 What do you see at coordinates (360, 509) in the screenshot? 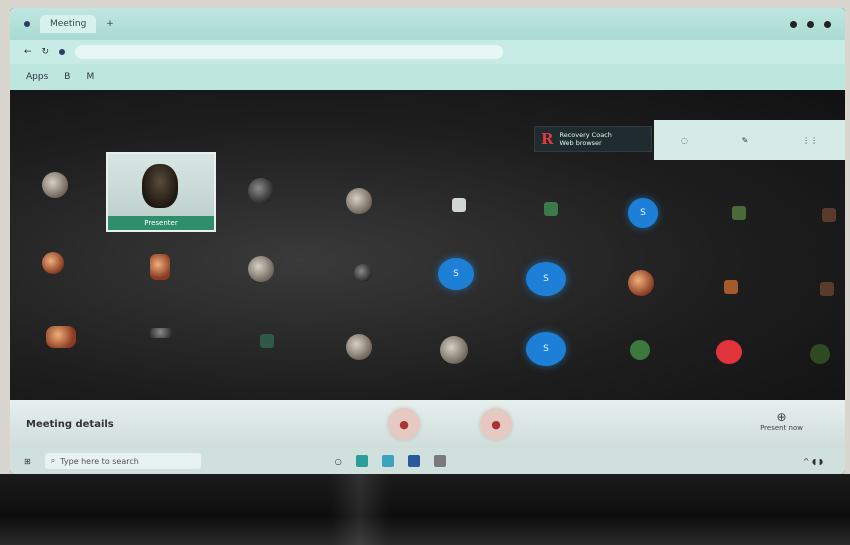
I see `screen-glare` at bounding box center [360, 509].